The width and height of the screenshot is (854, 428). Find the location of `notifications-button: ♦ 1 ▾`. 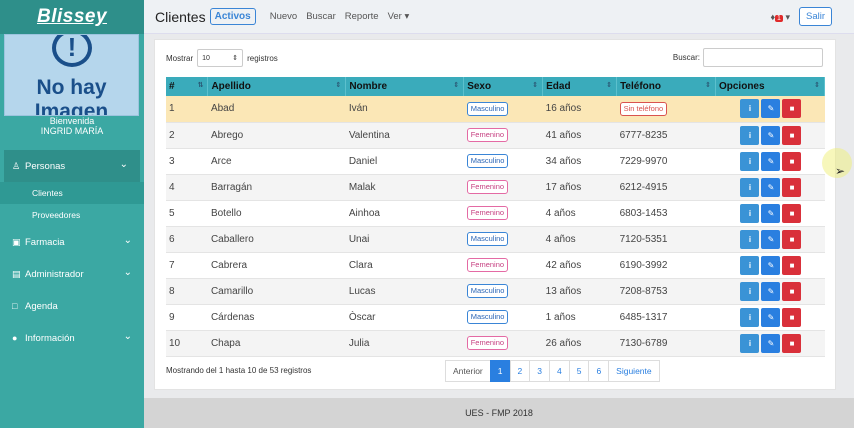

notifications-button: ♦ 1 ▾ is located at coordinates (780, 17).